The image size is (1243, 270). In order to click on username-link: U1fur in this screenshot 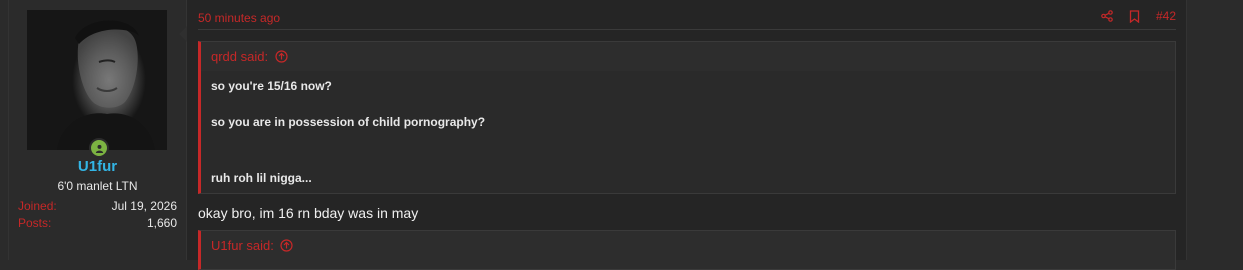, I will do `click(97, 166)`.